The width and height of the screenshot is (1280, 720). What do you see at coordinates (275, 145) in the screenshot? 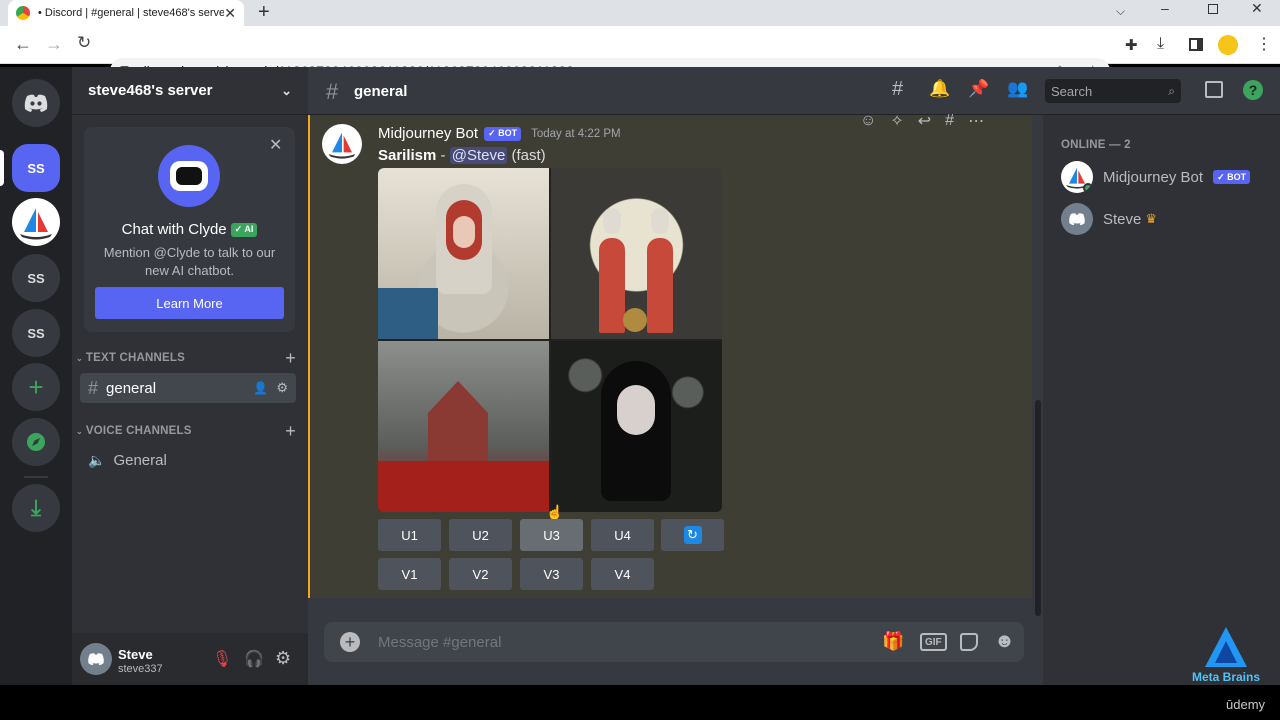
I see `close-icon: ✕` at bounding box center [275, 145].